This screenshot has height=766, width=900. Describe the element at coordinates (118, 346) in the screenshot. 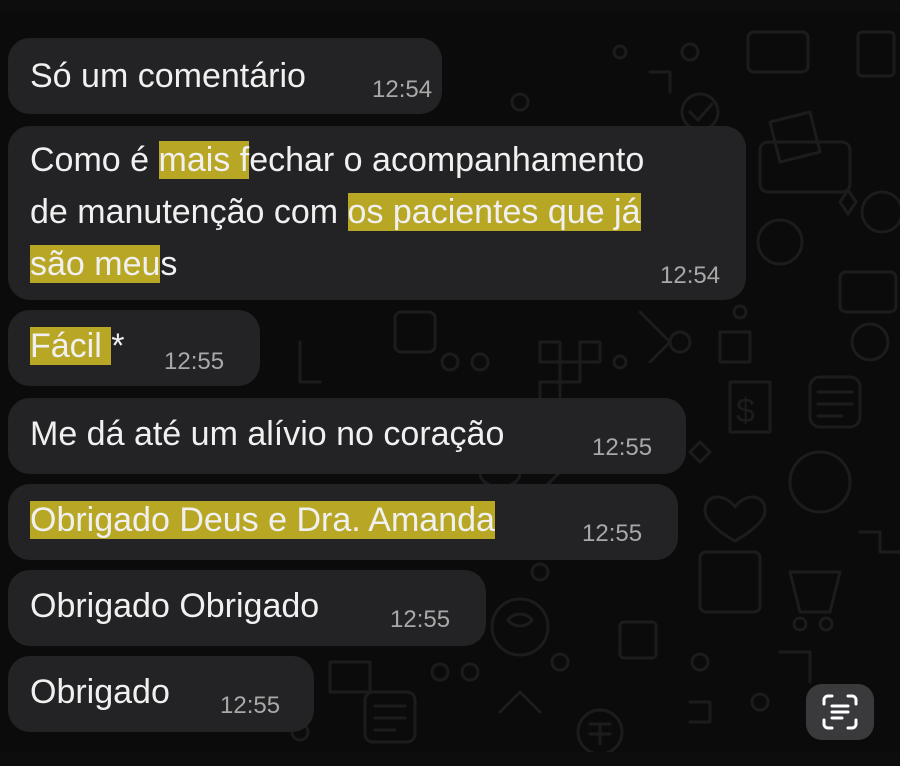

I see `text-segment: *` at that location.